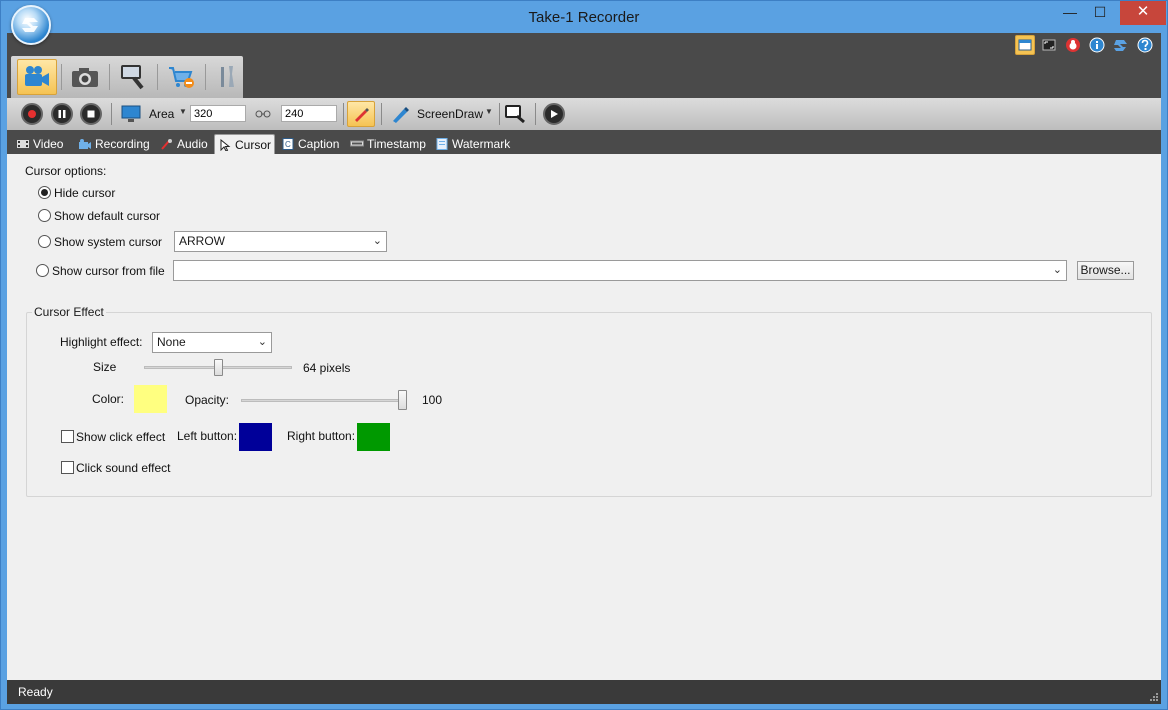 This screenshot has height=710, width=1168. What do you see at coordinates (1025, 45) in the screenshot?
I see `window-icon` at bounding box center [1025, 45].